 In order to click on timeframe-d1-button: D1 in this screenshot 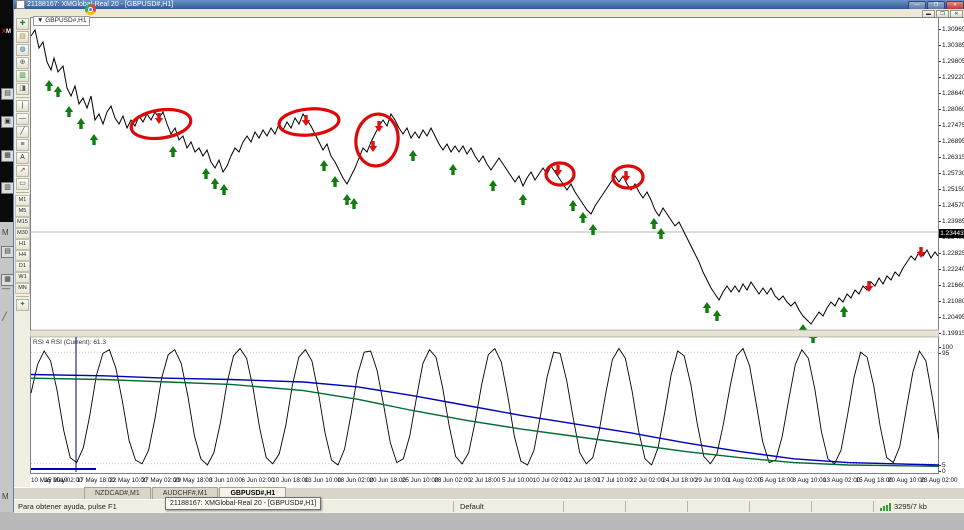, I will do `click(22, 266)`.